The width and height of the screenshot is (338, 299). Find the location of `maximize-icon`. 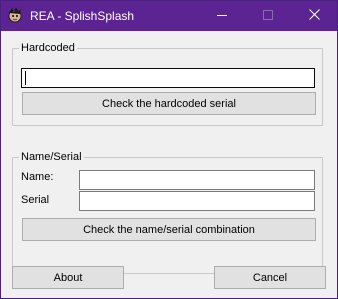

maximize-icon is located at coordinates (268, 16).